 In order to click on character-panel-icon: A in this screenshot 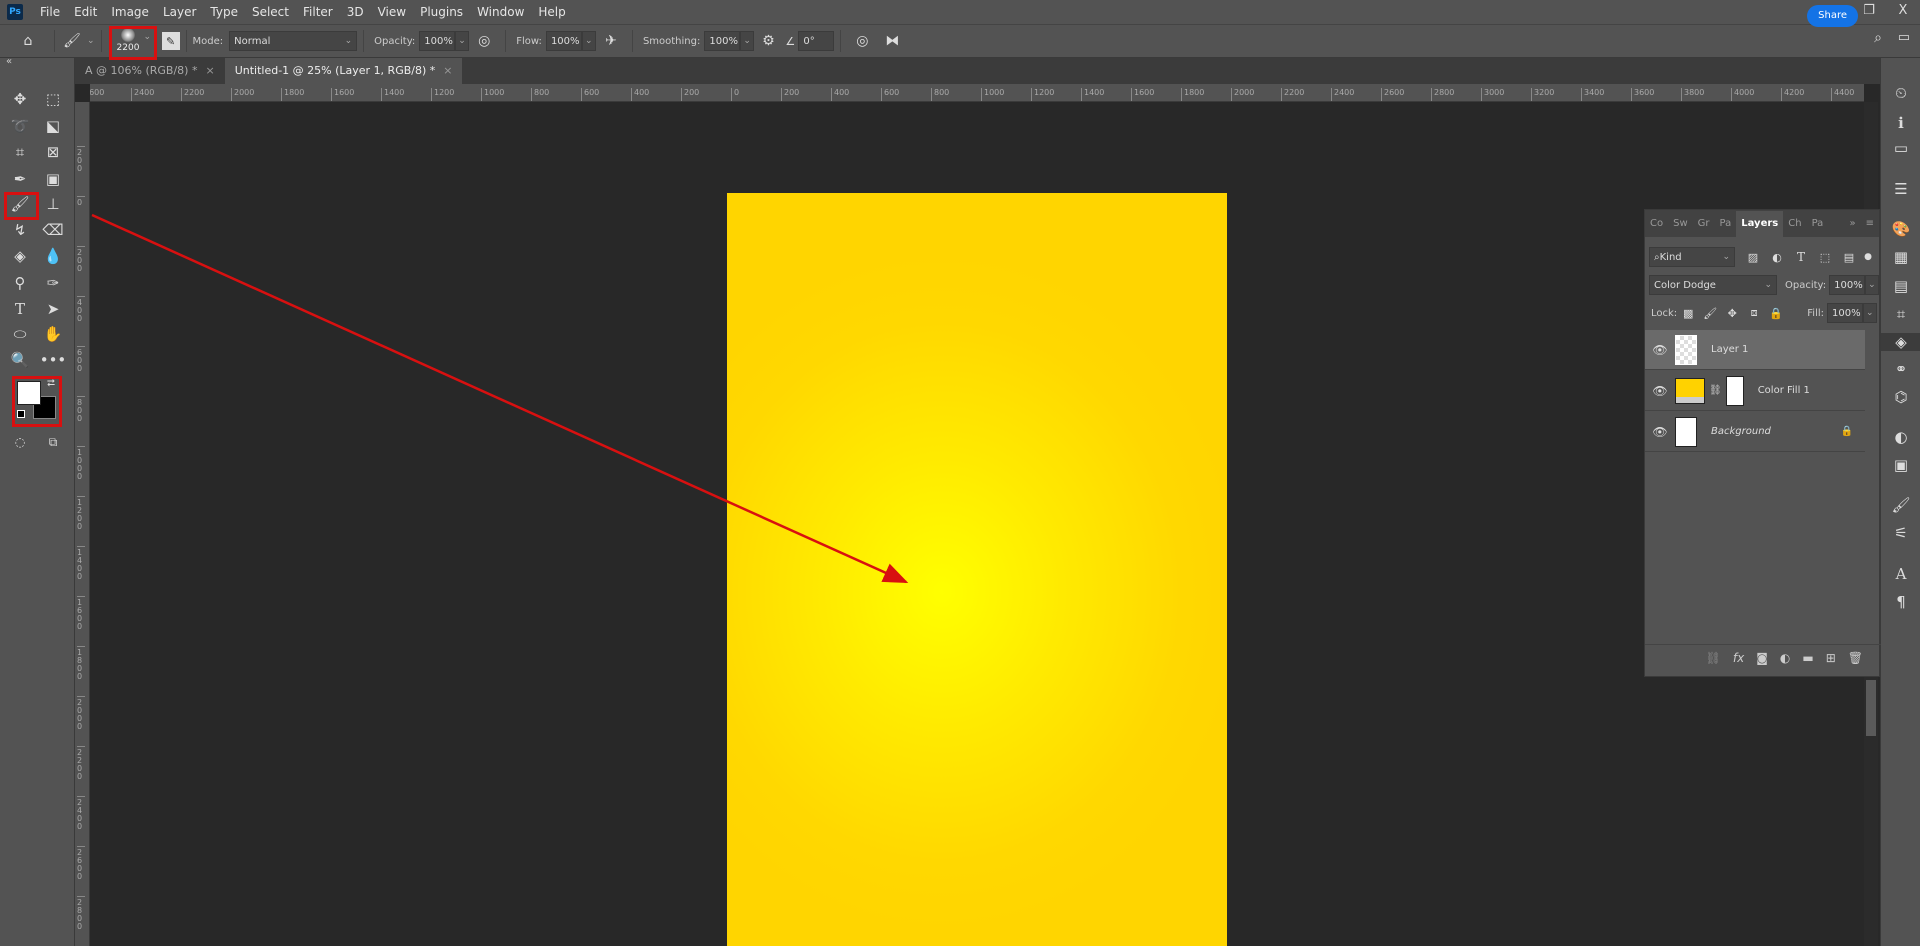, I will do `click(1900, 574)`.